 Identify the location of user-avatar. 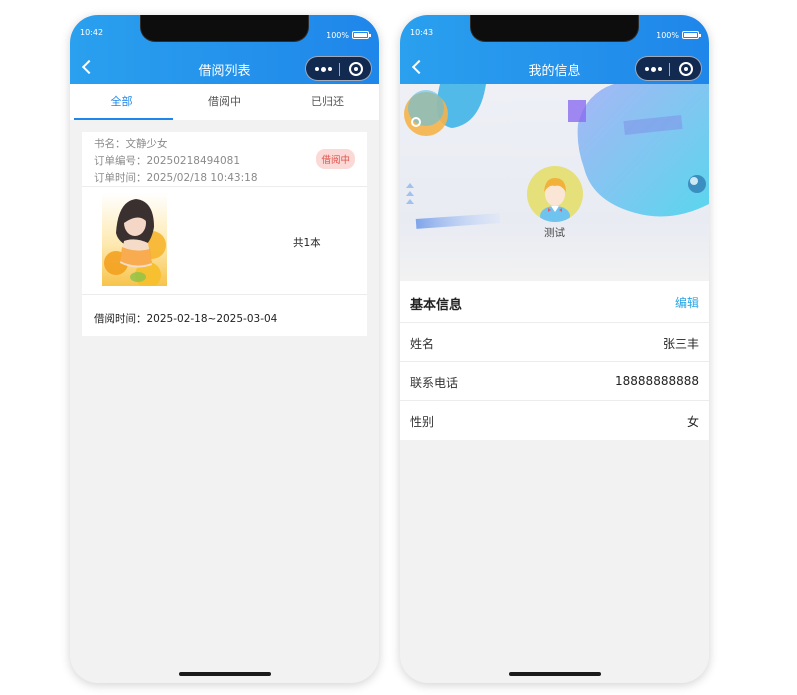
(555, 194).